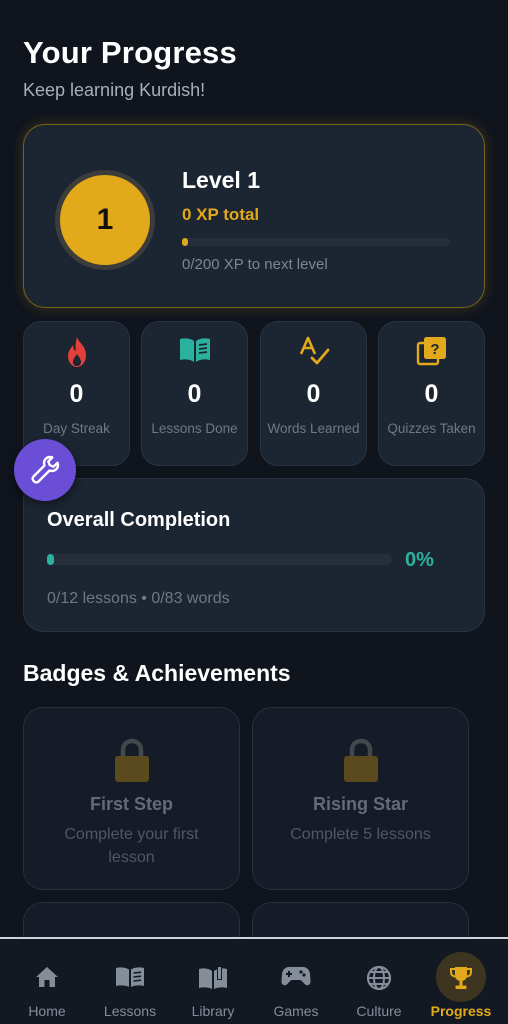 This screenshot has height=1024, width=508. What do you see at coordinates (131, 846) in the screenshot?
I see `badge-description: Complete your first lesson` at bounding box center [131, 846].